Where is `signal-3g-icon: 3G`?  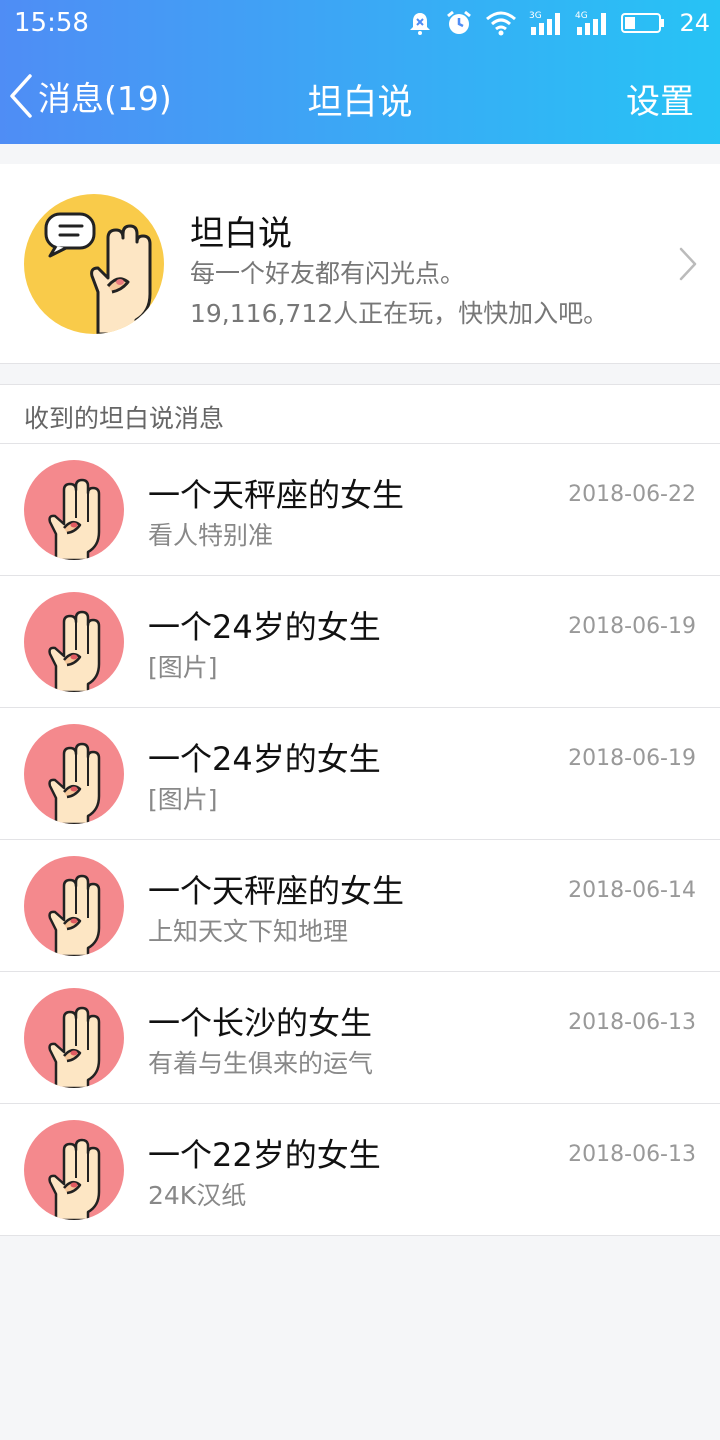
signal-3g-icon: 3G is located at coordinates (545, 23).